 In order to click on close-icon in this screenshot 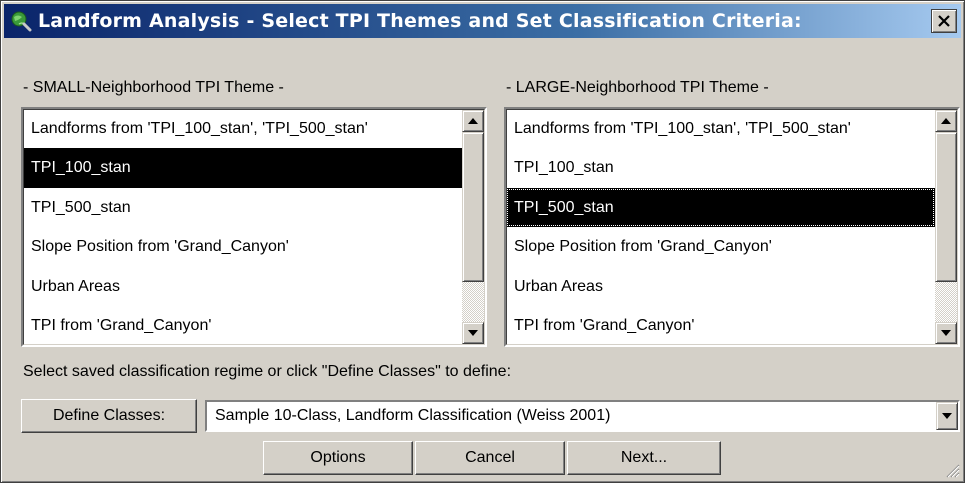, I will do `click(944, 21)`.